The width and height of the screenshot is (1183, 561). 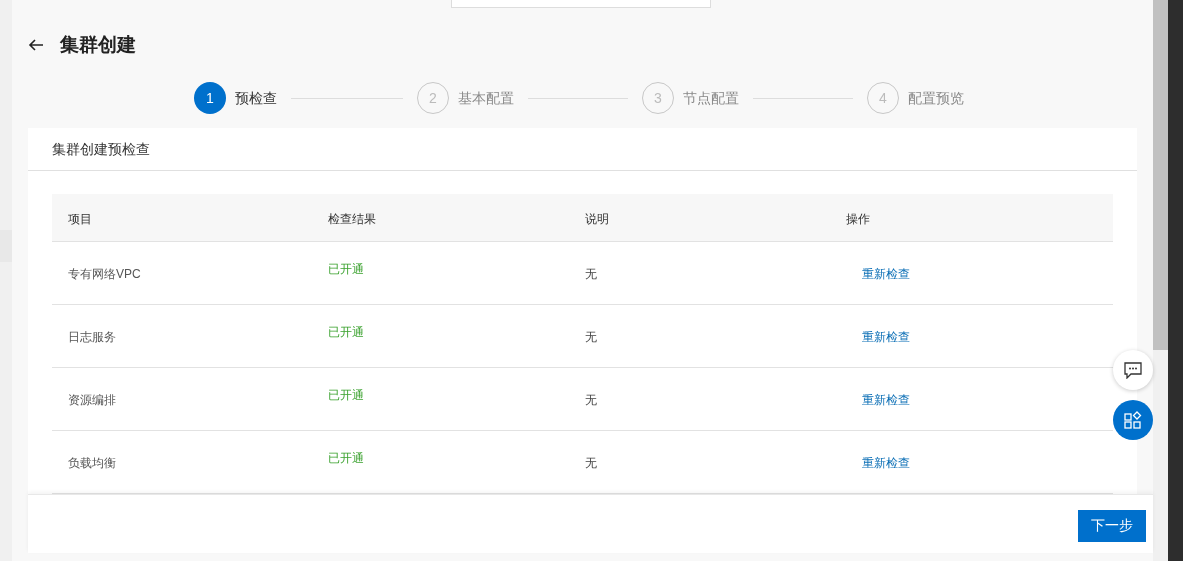 I want to click on step-label: 节点配置, so click(x=711, y=98).